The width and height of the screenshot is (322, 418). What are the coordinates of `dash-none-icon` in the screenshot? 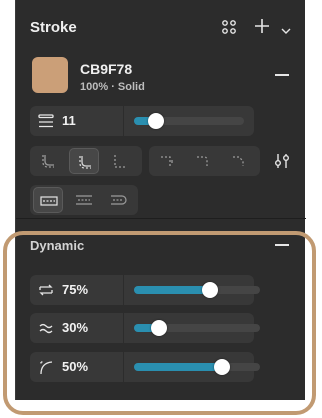 It's located at (49, 201).